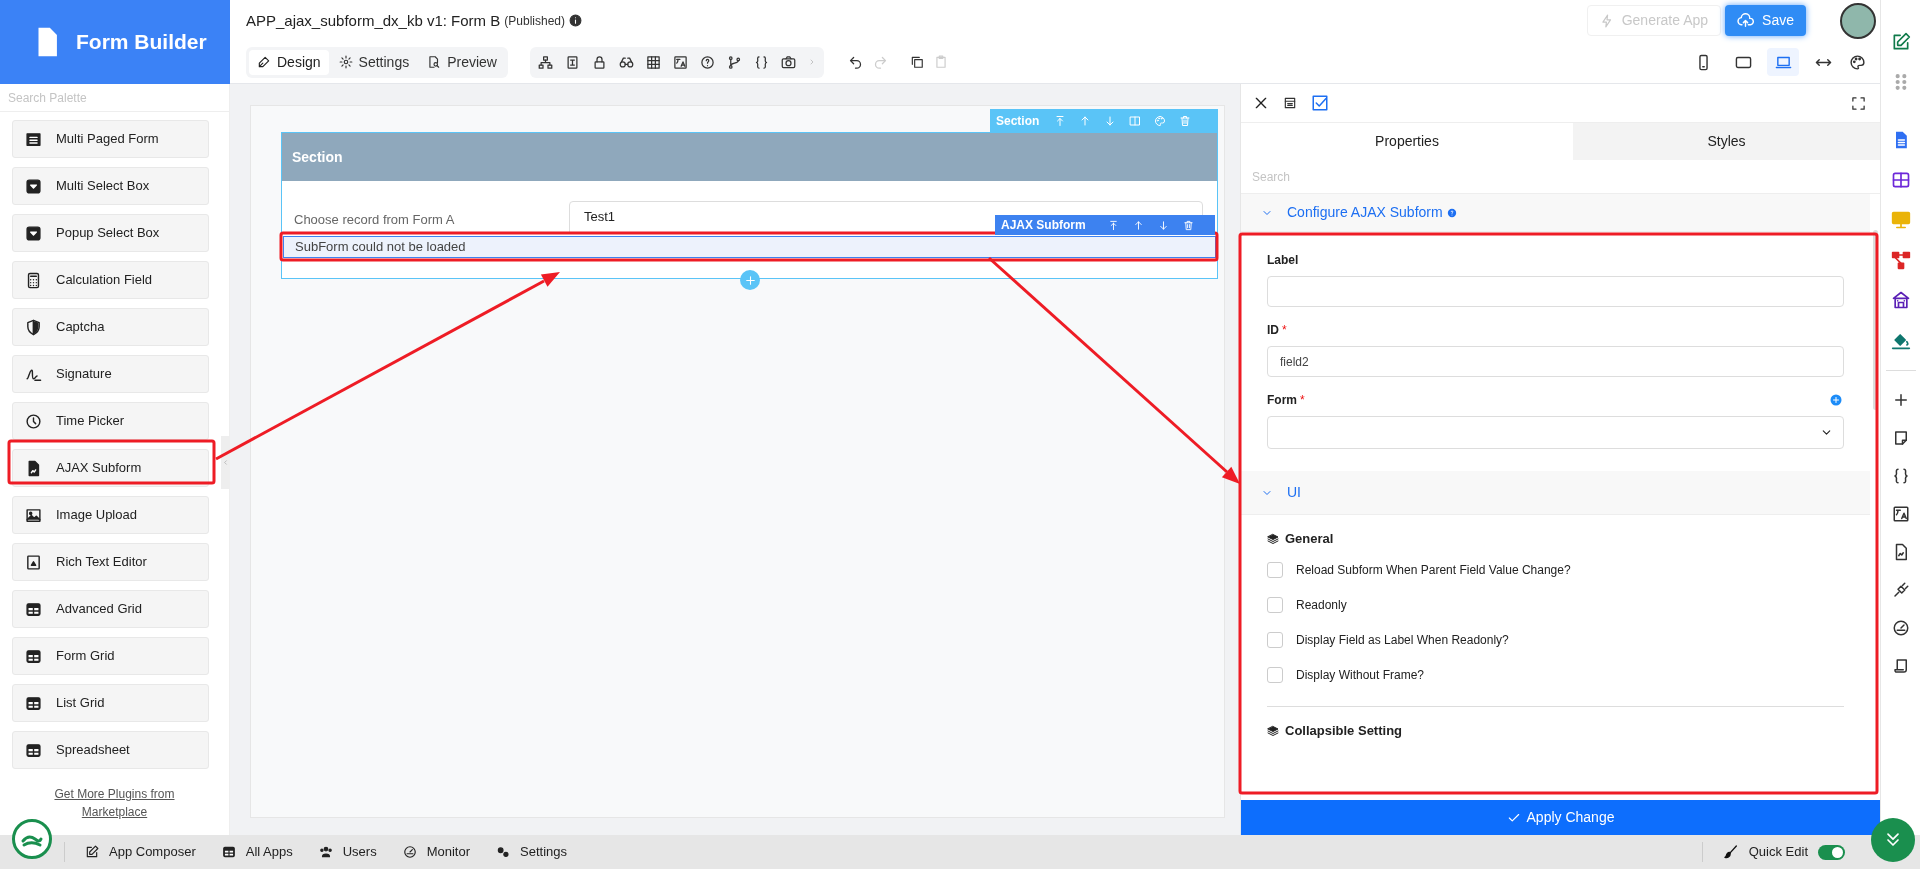 This screenshot has height=869, width=1920. I want to click on quick-edit-label: Quick Edit, so click(1778, 852).